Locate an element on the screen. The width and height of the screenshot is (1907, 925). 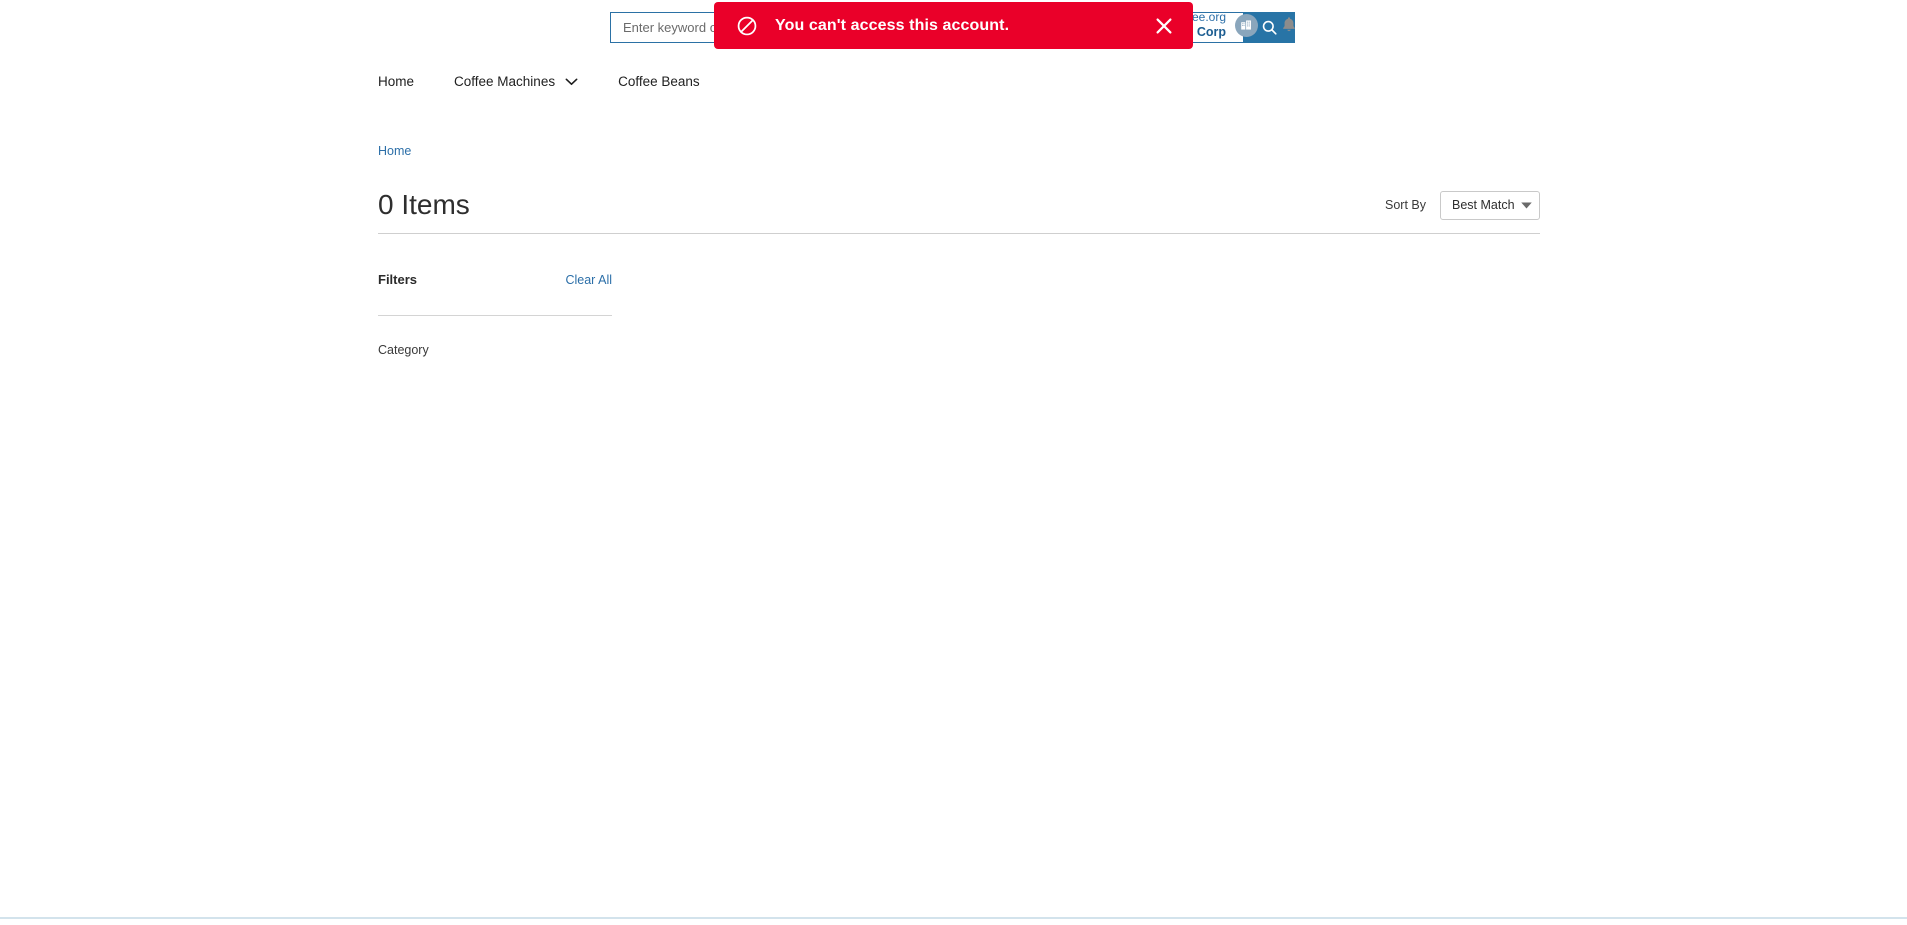
nav-item-coffee-machines: Coffee Machines is located at coordinates (516, 81).